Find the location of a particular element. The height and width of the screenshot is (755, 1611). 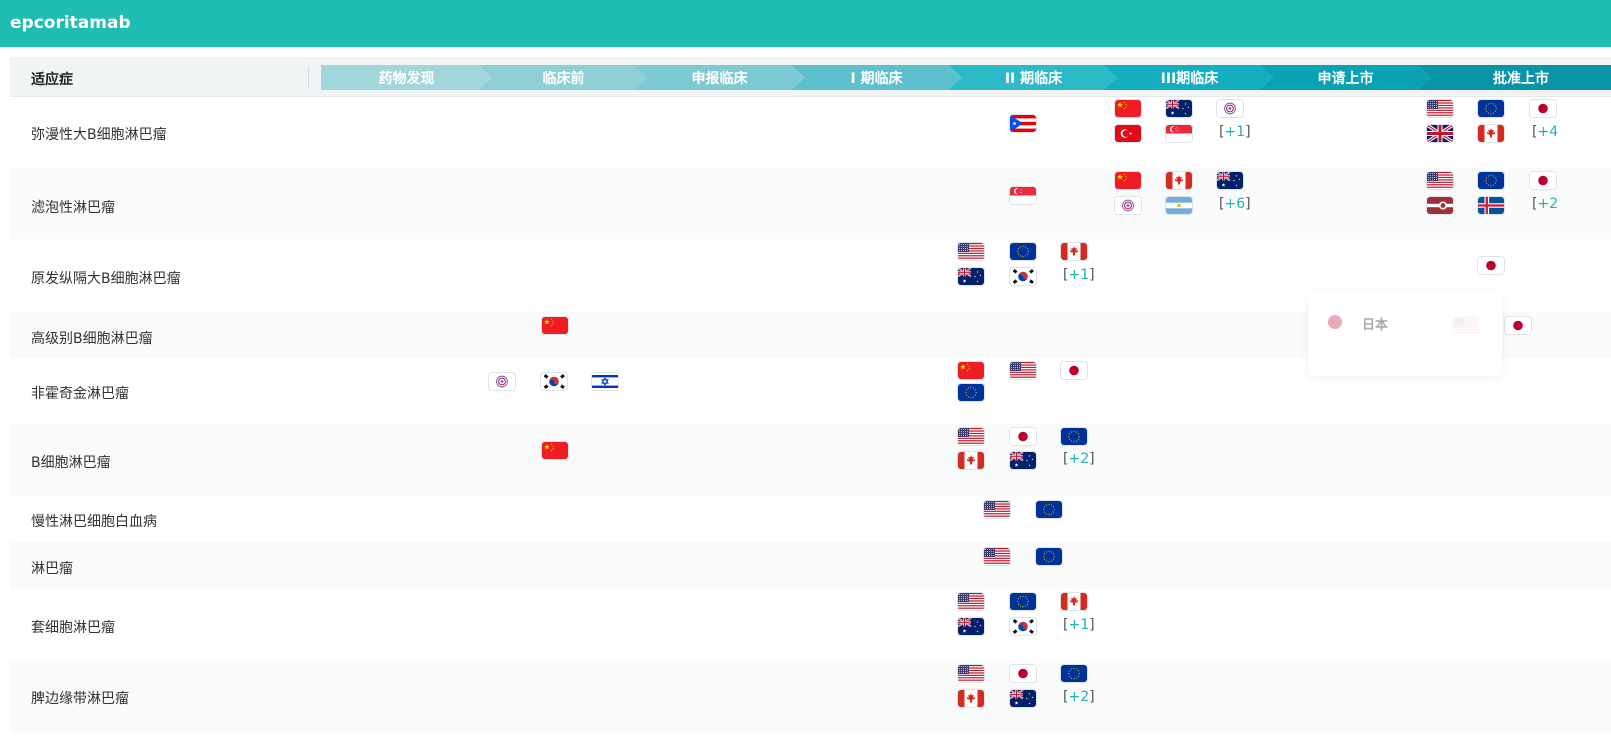

indication-name: 套细胞淋巴瘤 is located at coordinates (73, 627).